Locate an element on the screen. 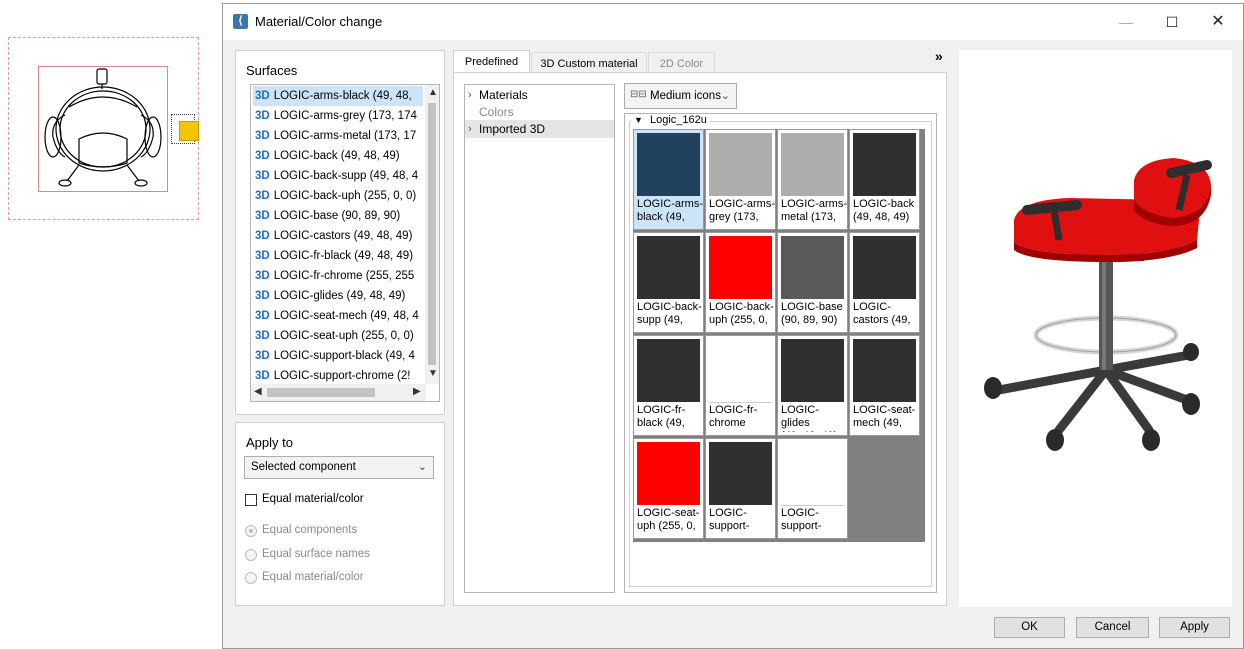  surface-list-item: 3D LOGIC-fr-black (49, 48, 49) is located at coordinates (338, 256).